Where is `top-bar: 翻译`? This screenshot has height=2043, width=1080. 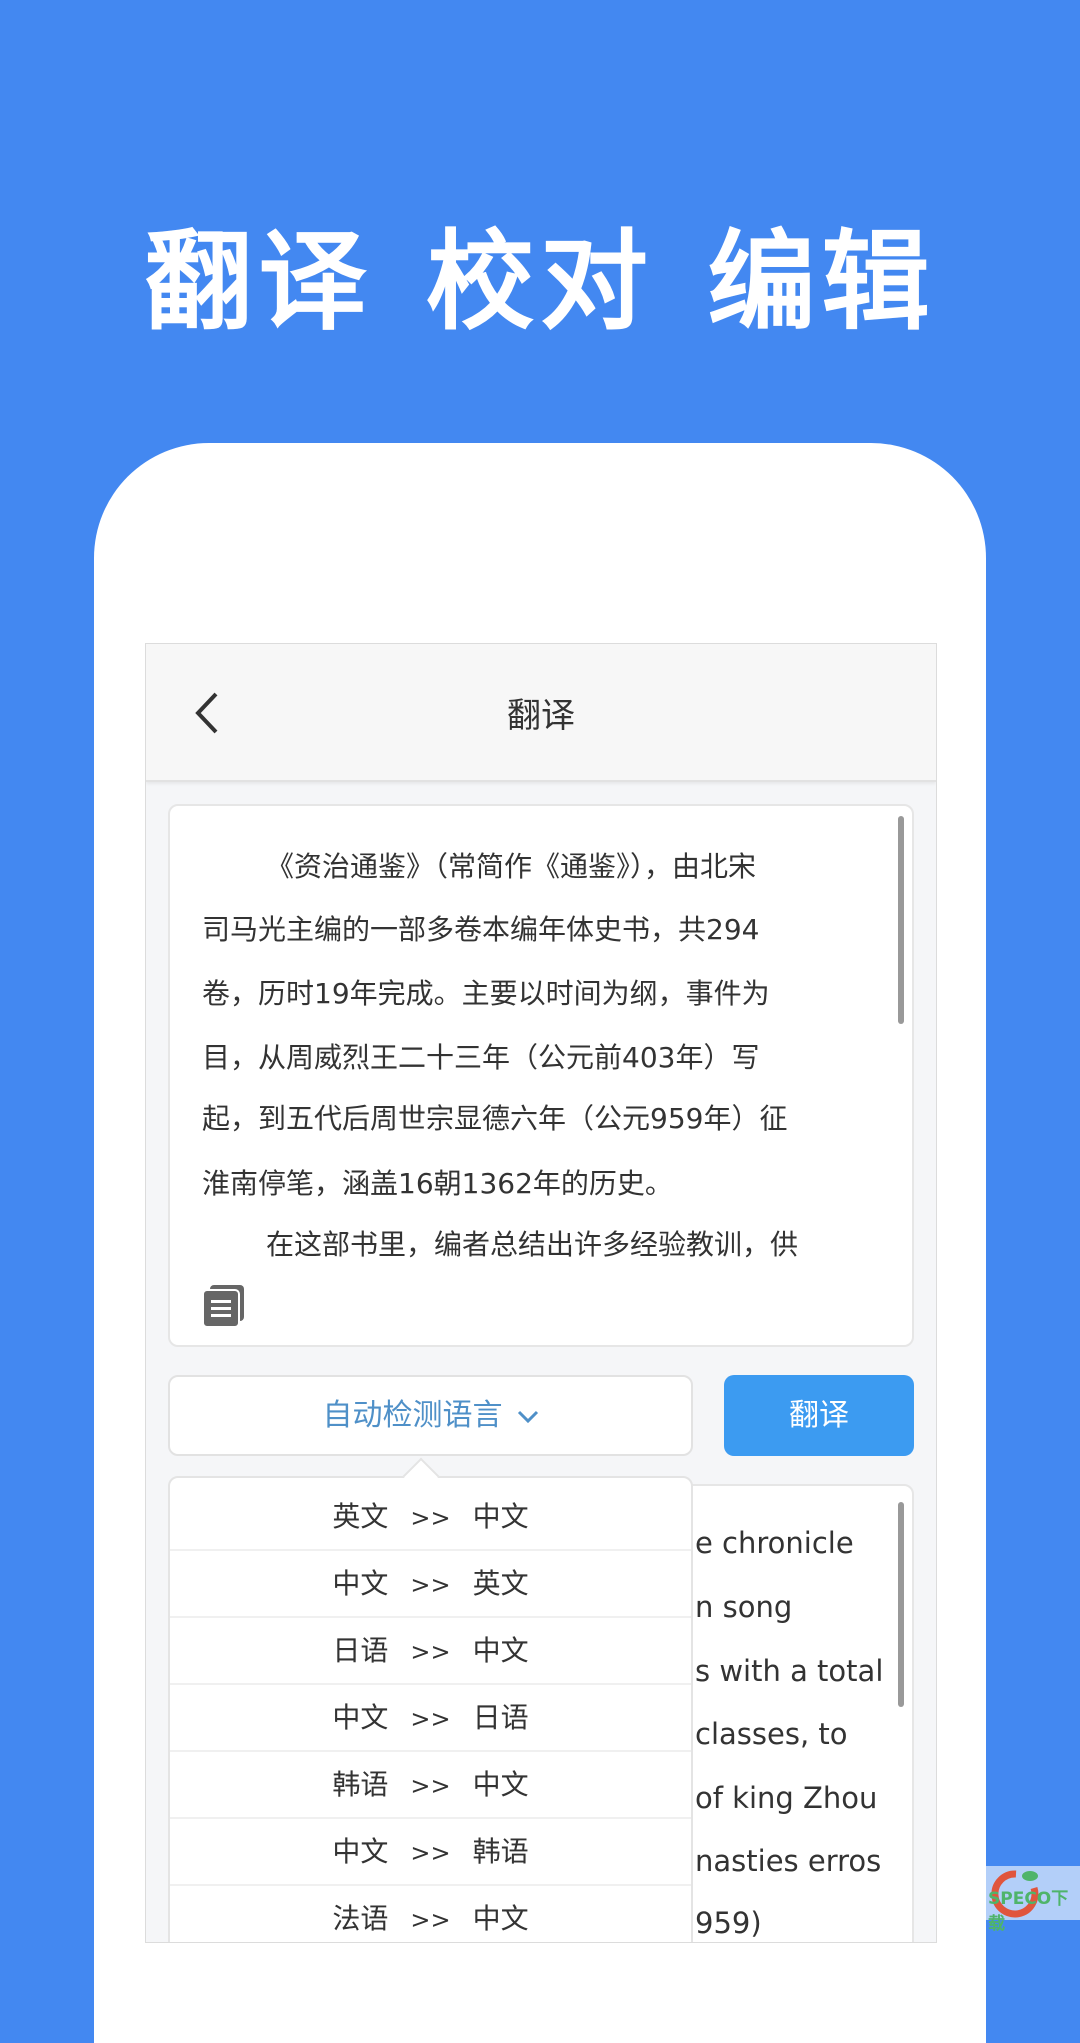 top-bar: 翻译 is located at coordinates (541, 713).